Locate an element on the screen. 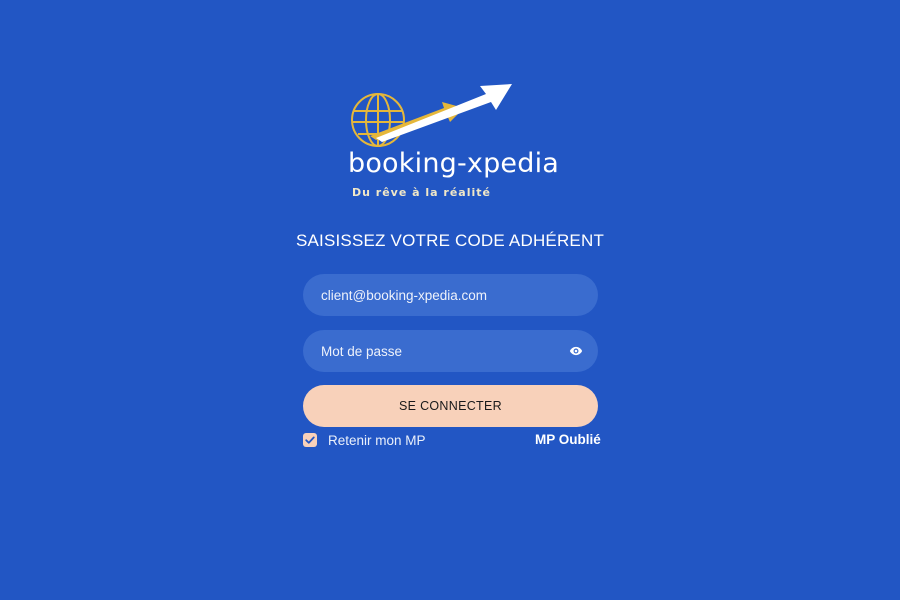 The image size is (900, 600). remember-checkbox is located at coordinates (310, 440).